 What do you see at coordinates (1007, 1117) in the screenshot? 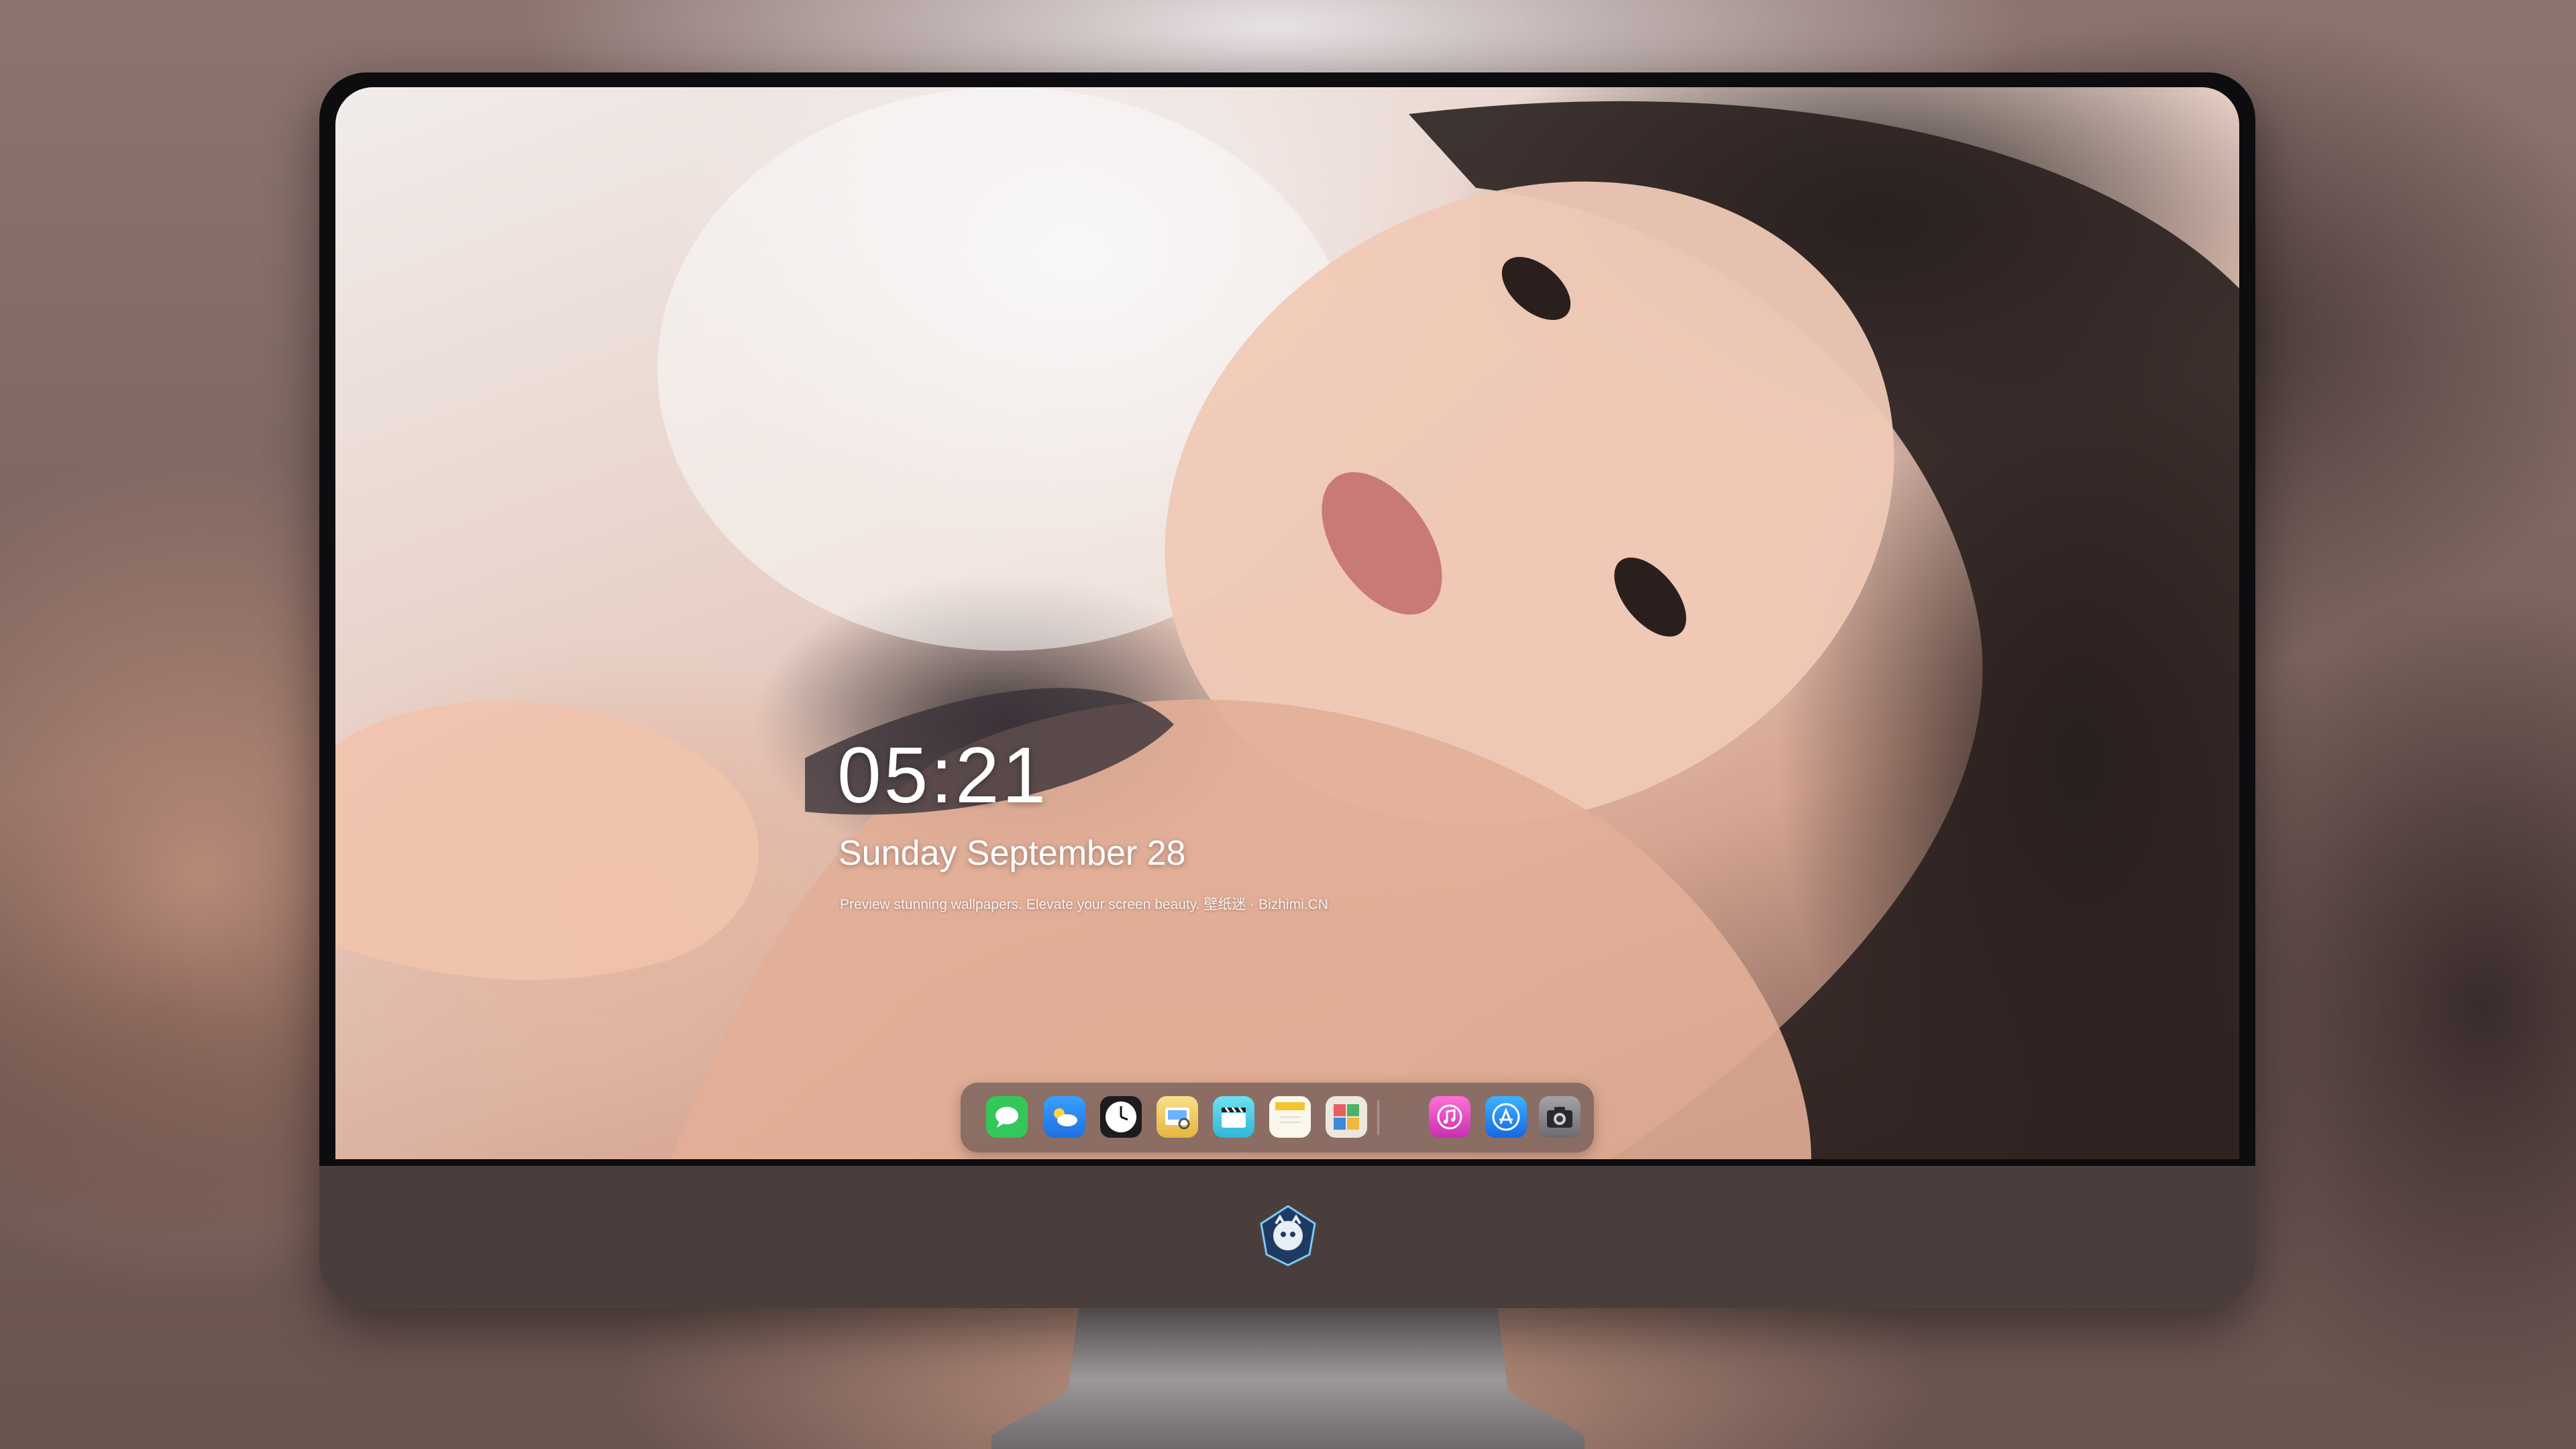
I see `messages-icon` at bounding box center [1007, 1117].